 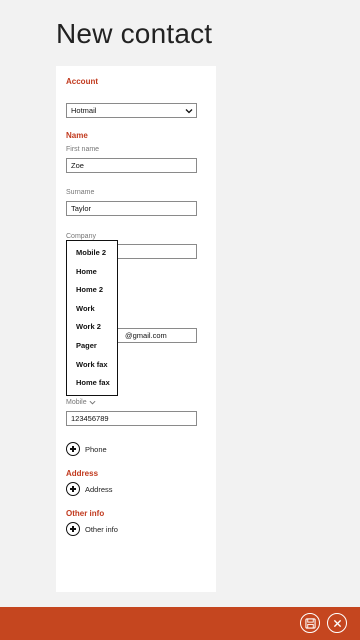 What do you see at coordinates (81, 236) in the screenshot?
I see `company-label: Company` at bounding box center [81, 236].